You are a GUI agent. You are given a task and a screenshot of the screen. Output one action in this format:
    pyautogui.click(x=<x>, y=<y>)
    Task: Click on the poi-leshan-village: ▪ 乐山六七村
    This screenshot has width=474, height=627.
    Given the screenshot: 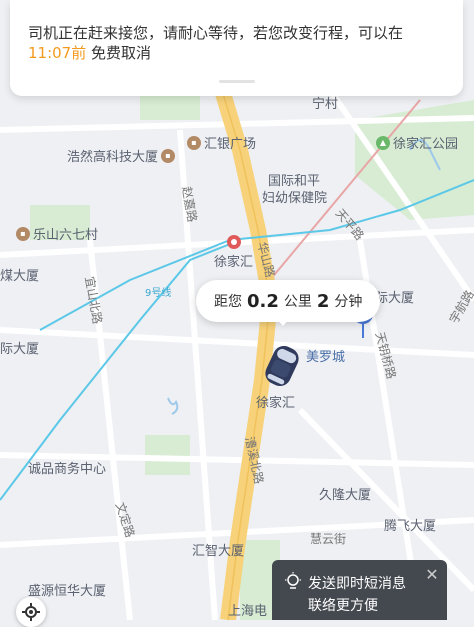 What is the action you would take?
    pyautogui.click(x=57, y=233)
    